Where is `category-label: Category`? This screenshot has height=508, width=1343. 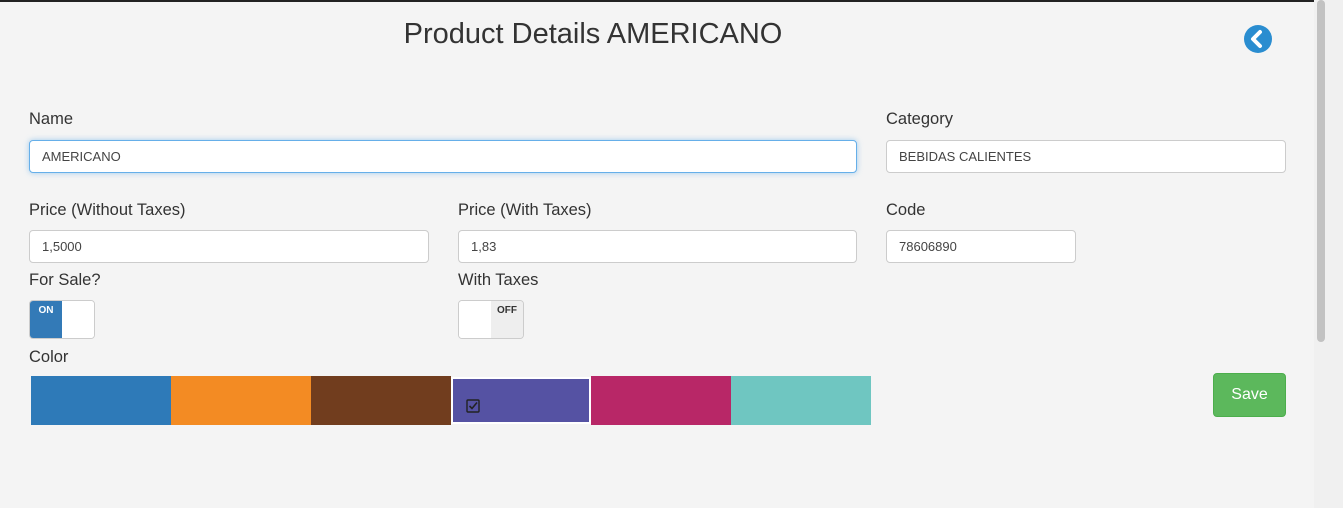
category-label: Category is located at coordinates (919, 119).